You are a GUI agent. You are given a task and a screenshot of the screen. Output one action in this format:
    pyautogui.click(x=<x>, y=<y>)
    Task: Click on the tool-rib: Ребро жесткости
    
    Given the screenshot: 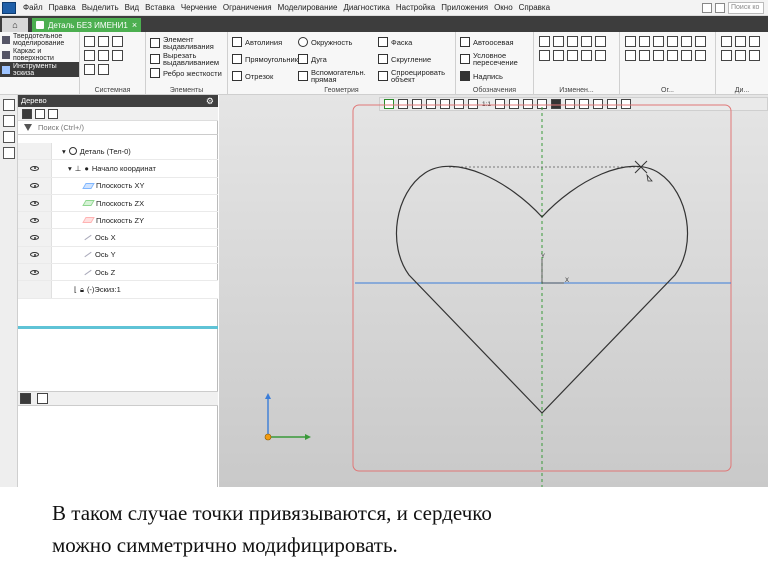 What is the action you would take?
    pyautogui.click(x=187, y=73)
    